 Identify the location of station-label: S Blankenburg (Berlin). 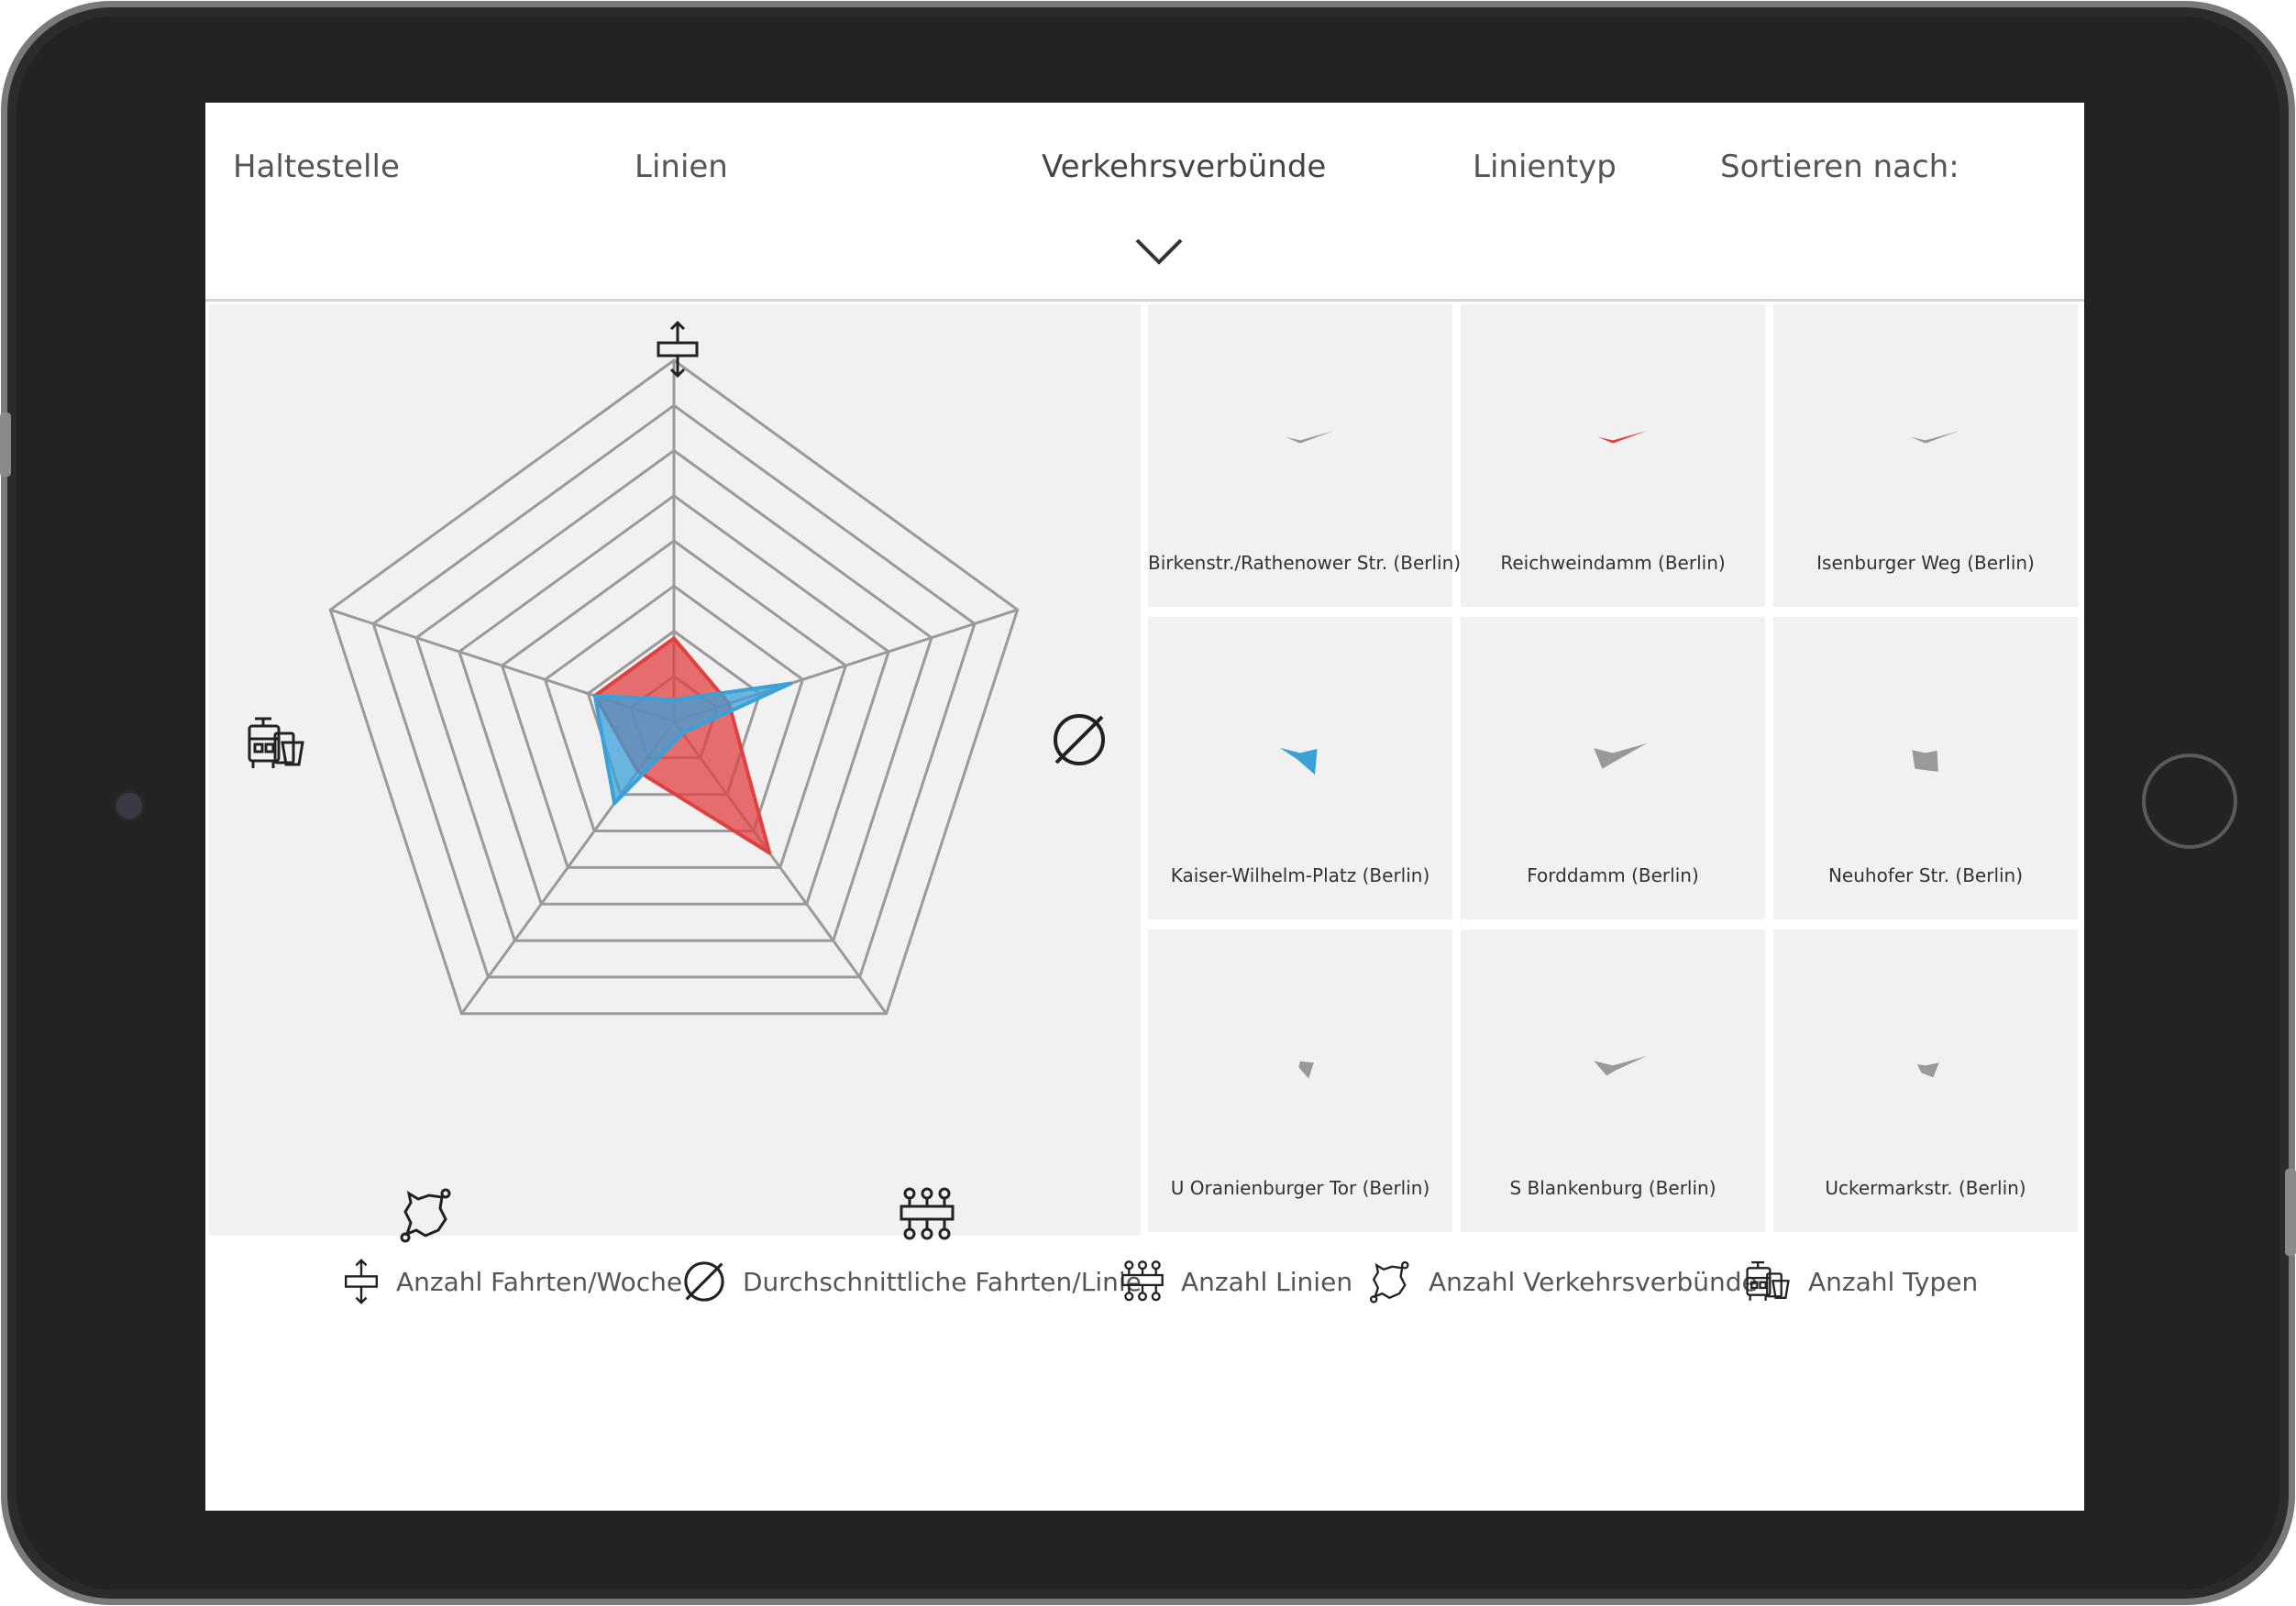
(1612, 1188).